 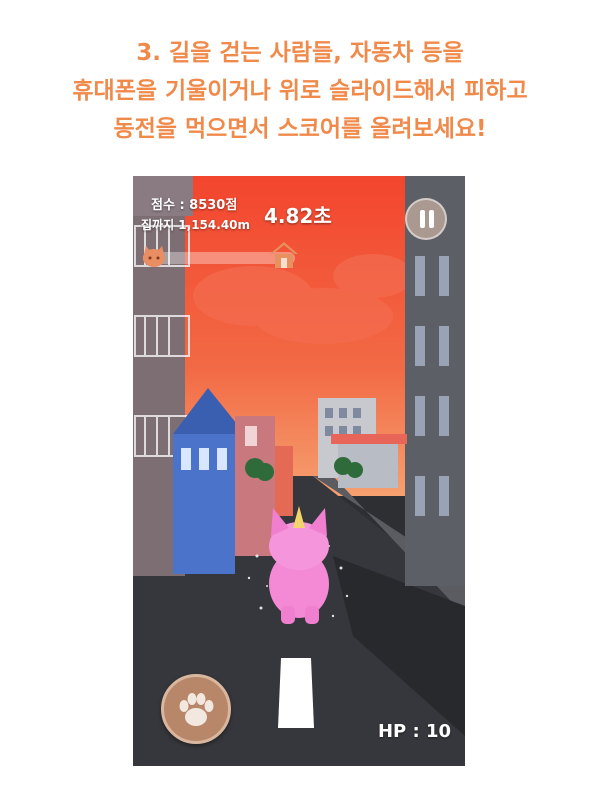 I want to click on caption-line-2: 휴대폰을 기울이거나 위로 슬라이드해서 피하고, so click(x=300, y=91).